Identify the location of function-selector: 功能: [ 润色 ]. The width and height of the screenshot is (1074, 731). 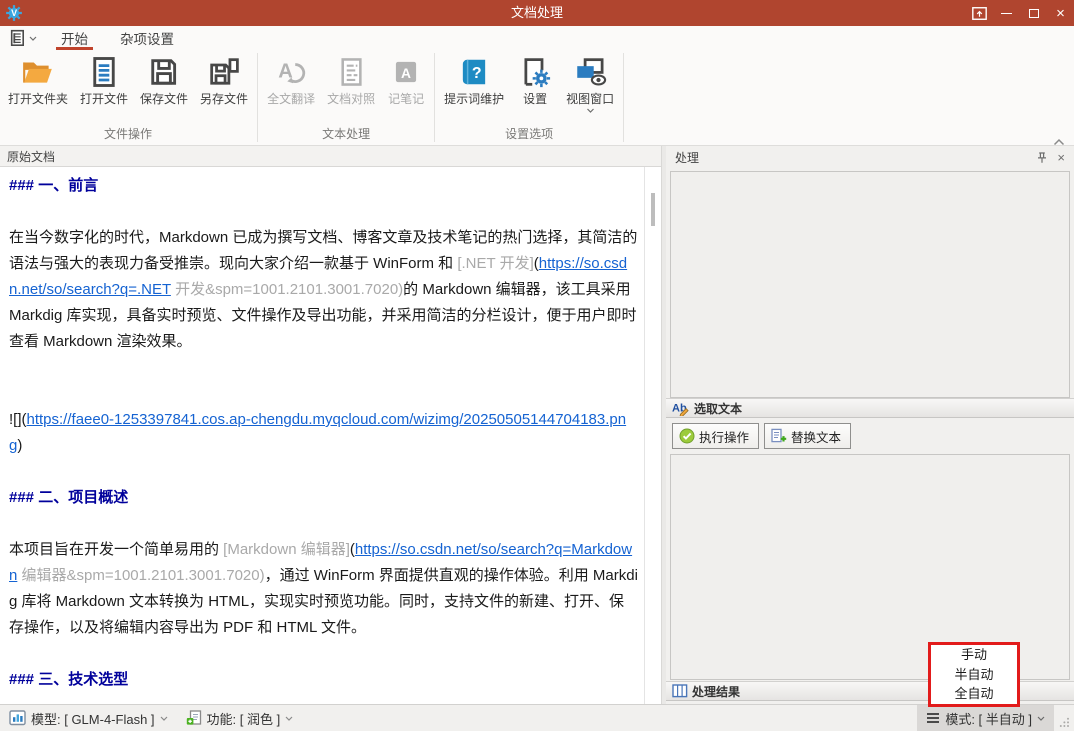
(240, 718).